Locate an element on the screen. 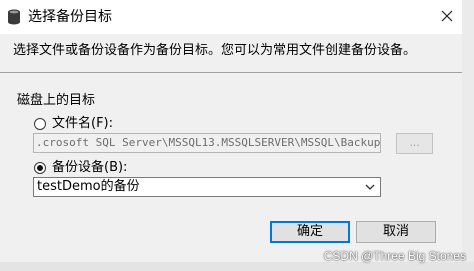 Image resolution: width=474 pixels, height=271 pixels. backup-device-dropdown: testDemo的备份 is located at coordinates (207, 187).